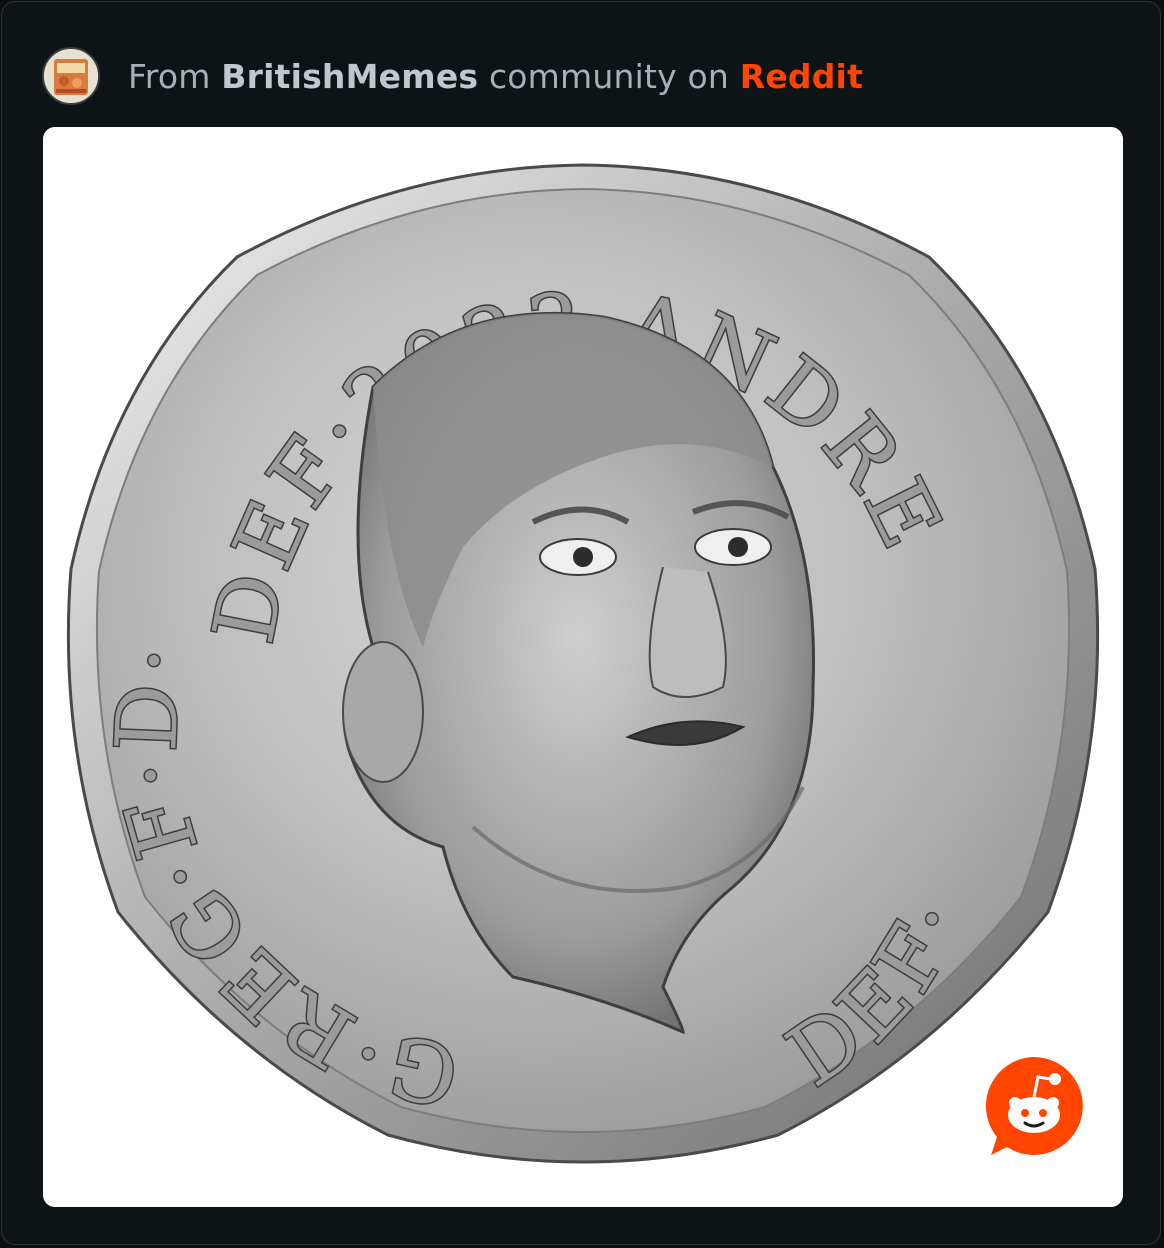  What do you see at coordinates (175, 76) in the screenshot?
I see `source-prefix: From` at bounding box center [175, 76].